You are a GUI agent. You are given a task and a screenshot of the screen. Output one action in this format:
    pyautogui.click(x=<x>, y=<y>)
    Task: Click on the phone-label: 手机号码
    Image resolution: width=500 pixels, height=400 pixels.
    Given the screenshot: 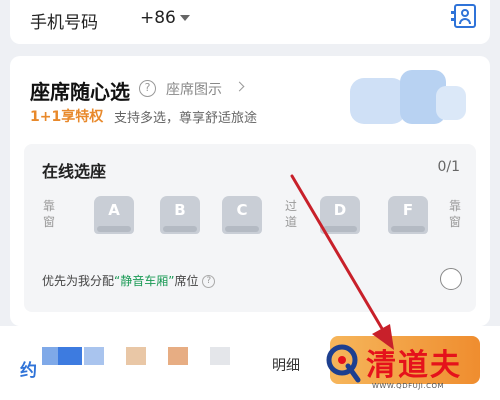 What is the action you would take?
    pyautogui.click(x=64, y=23)
    